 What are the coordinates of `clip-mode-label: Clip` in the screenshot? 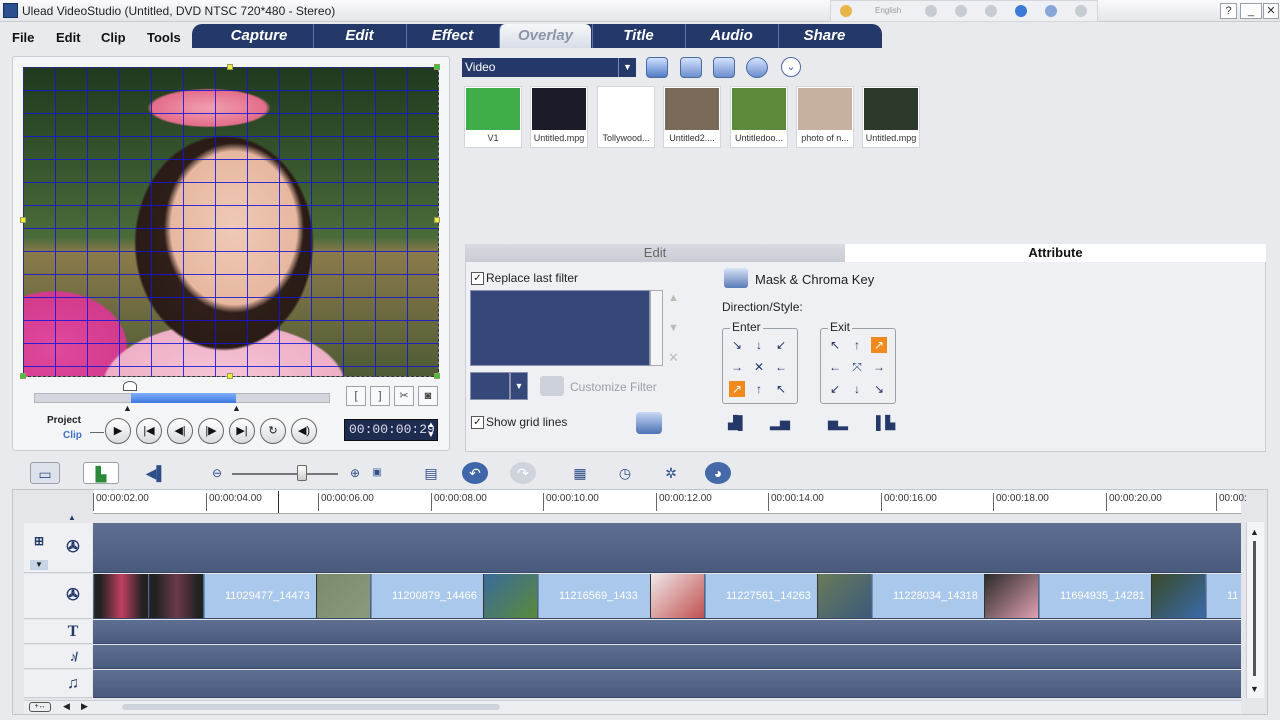 It's located at (72, 435).